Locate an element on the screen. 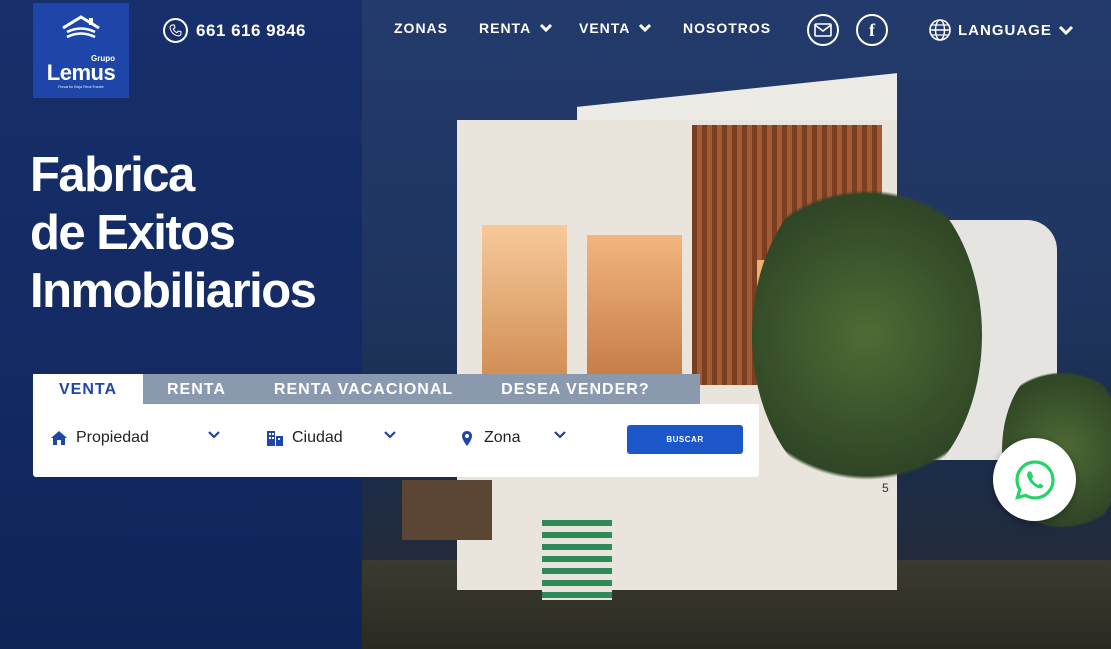 Image resolution: width=1111 pixels, height=649 pixels. whatsapp-button is located at coordinates (1034, 479).